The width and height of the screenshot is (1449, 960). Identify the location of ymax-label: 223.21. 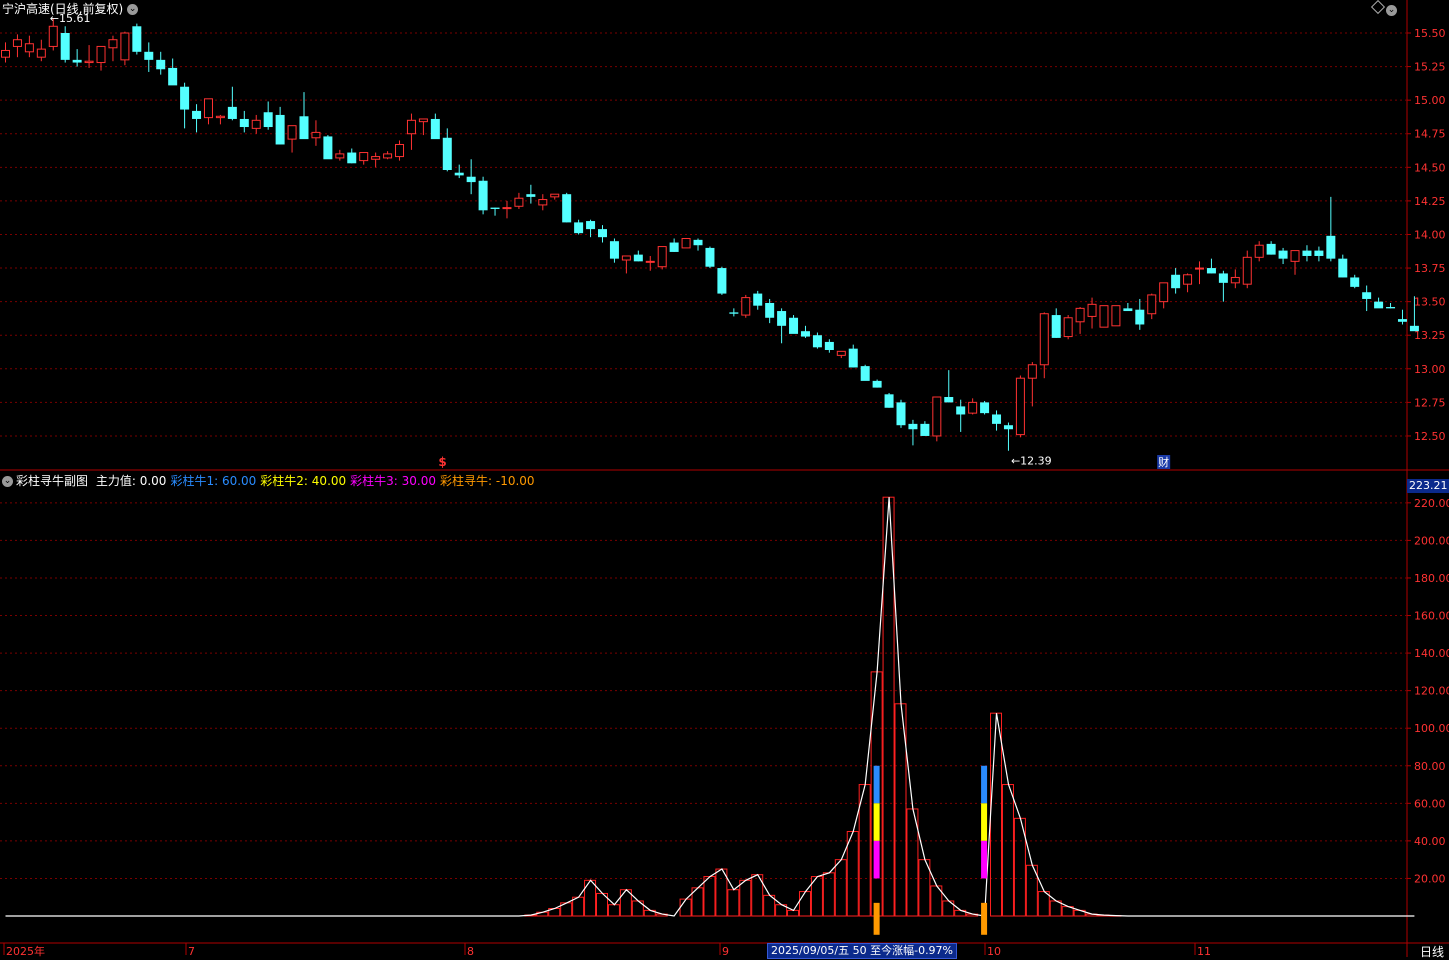
(1428, 486).